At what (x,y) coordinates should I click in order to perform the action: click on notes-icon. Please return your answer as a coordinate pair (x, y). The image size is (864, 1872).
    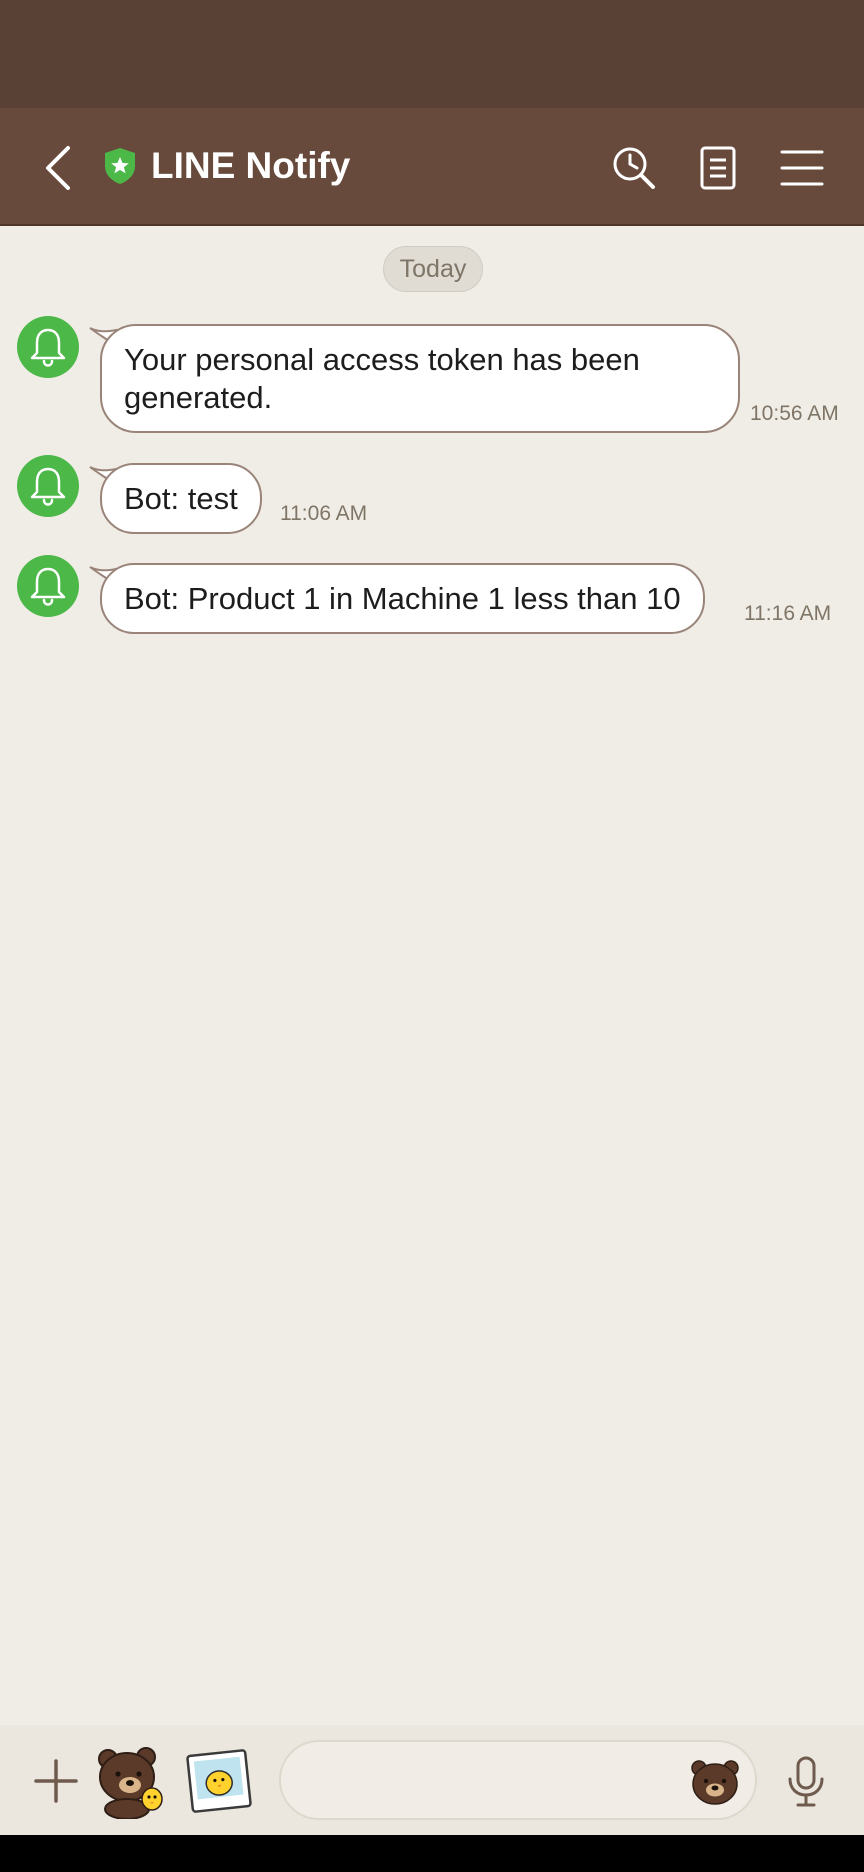
    Looking at the image, I should click on (718, 168).